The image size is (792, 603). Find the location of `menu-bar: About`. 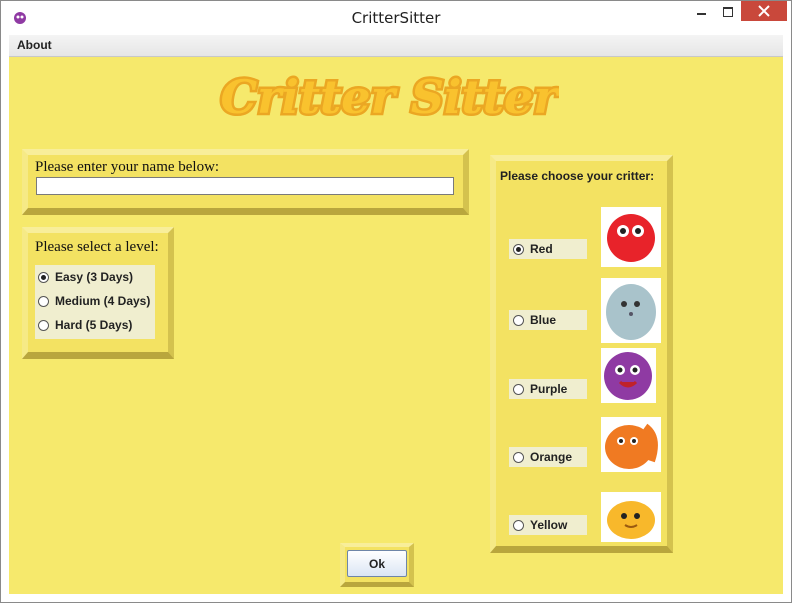

menu-bar: About is located at coordinates (396, 46).